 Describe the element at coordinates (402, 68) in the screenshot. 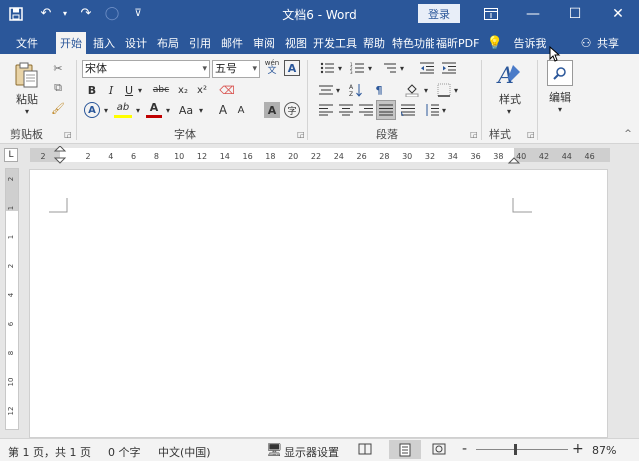

I see `multilevel-dropdown-icon: ▾` at that location.